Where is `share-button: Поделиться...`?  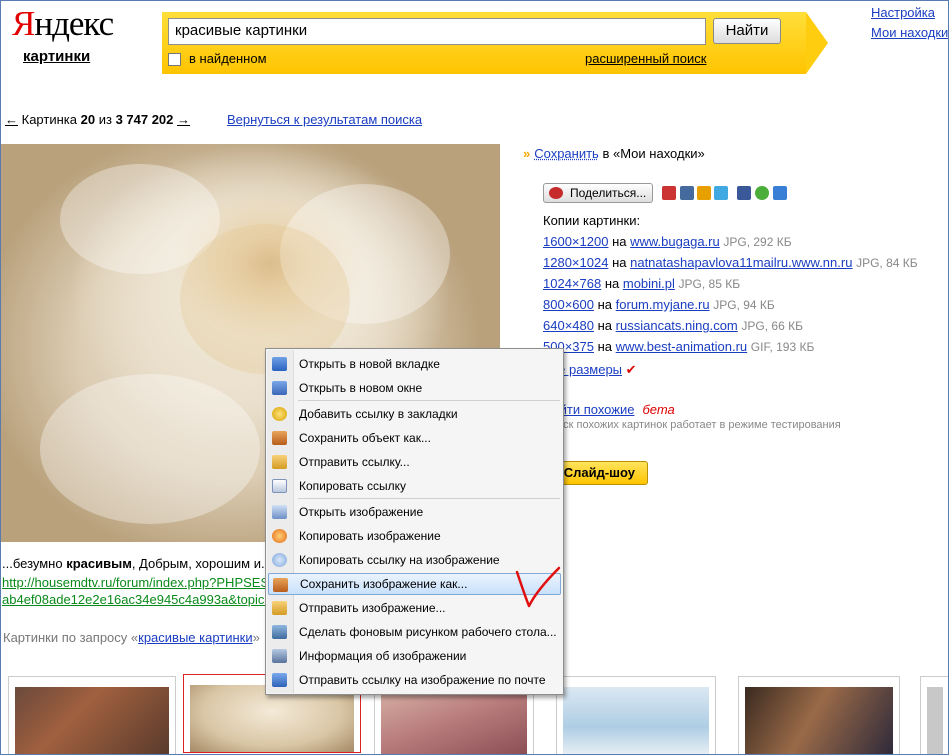
share-button: Поделиться... is located at coordinates (598, 193).